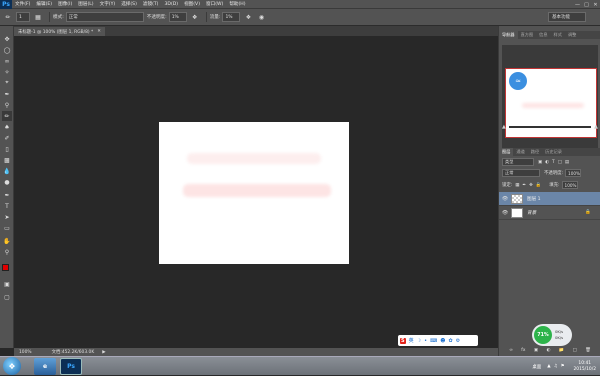 The image size is (600, 376). What do you see at coordinates (511, 350) in the screenshot?
I see `link-layers-icon: ∞` at bounding box center [511, 350].